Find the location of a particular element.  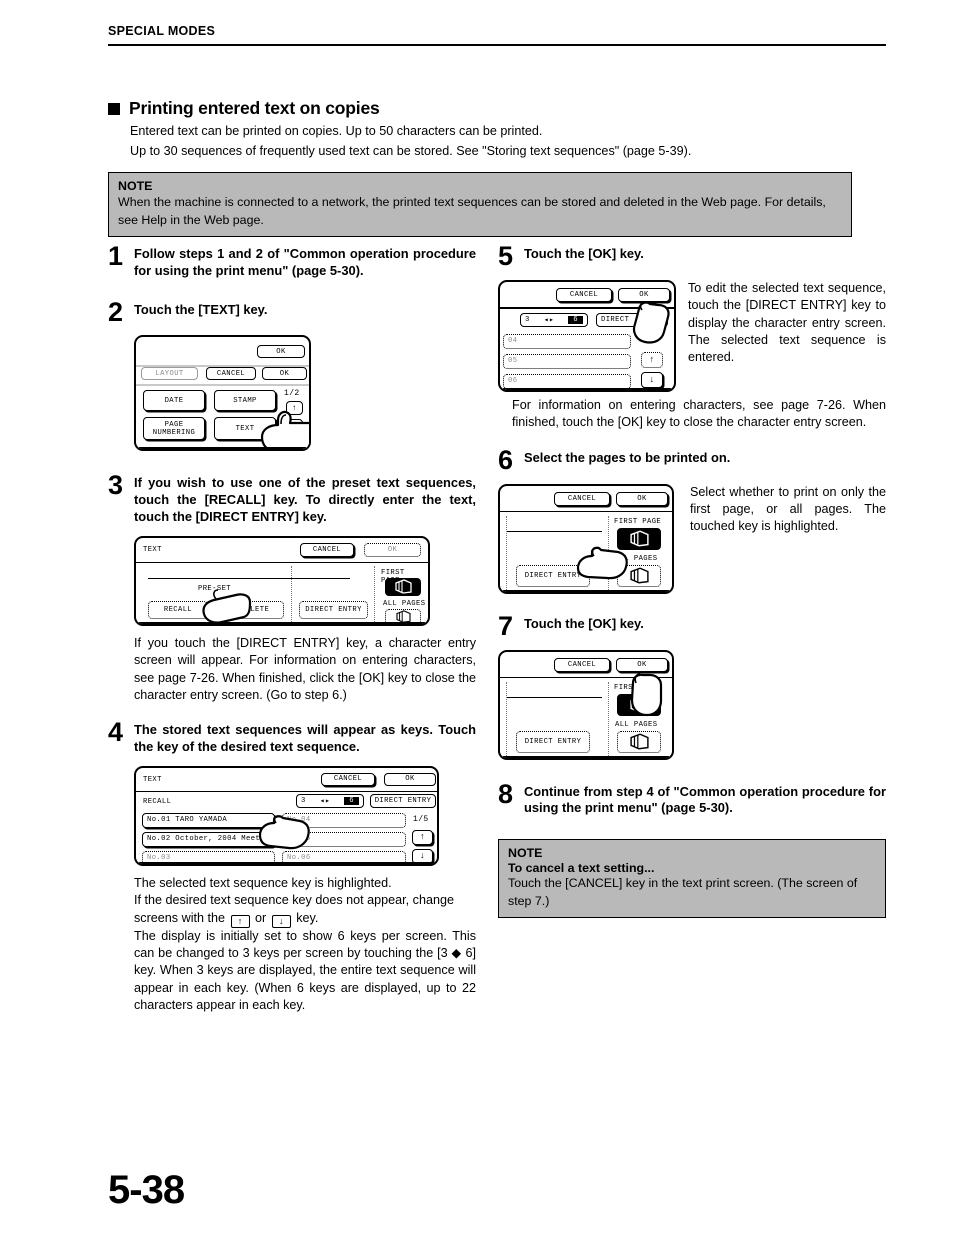

text-sequence-key-2: No.02 October, 2004 Meeting is located at coordinates (208, 839).